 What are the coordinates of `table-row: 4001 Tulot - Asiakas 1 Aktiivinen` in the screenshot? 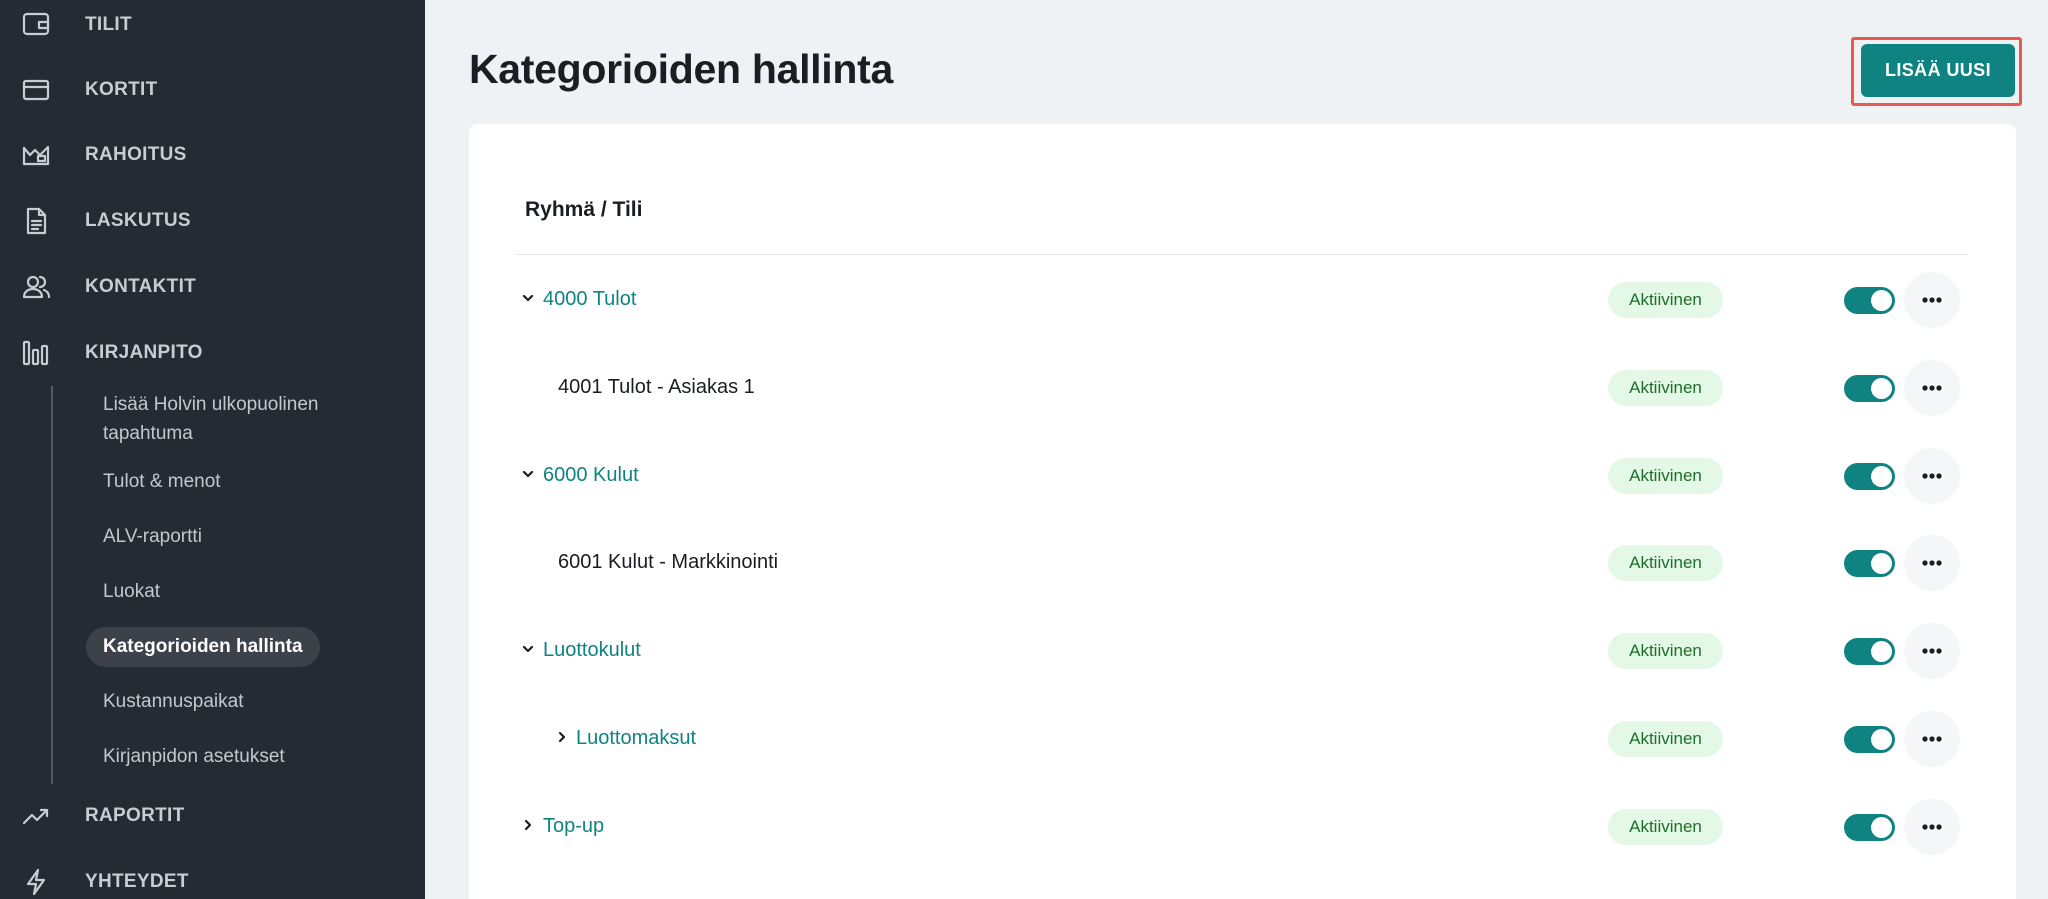 It's located at (1242, 388).